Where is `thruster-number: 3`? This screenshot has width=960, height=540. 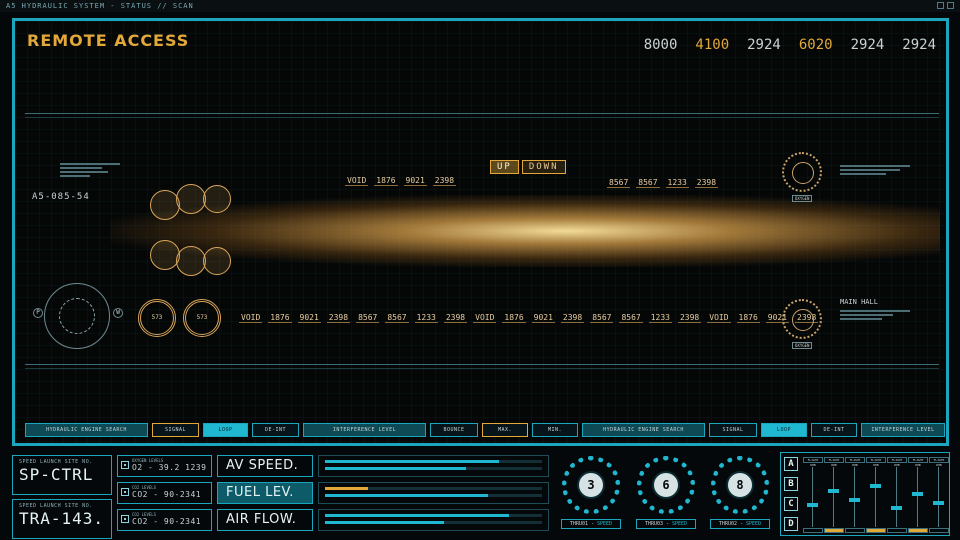
thruster-number: 3 is located at coordinates (591, 485).